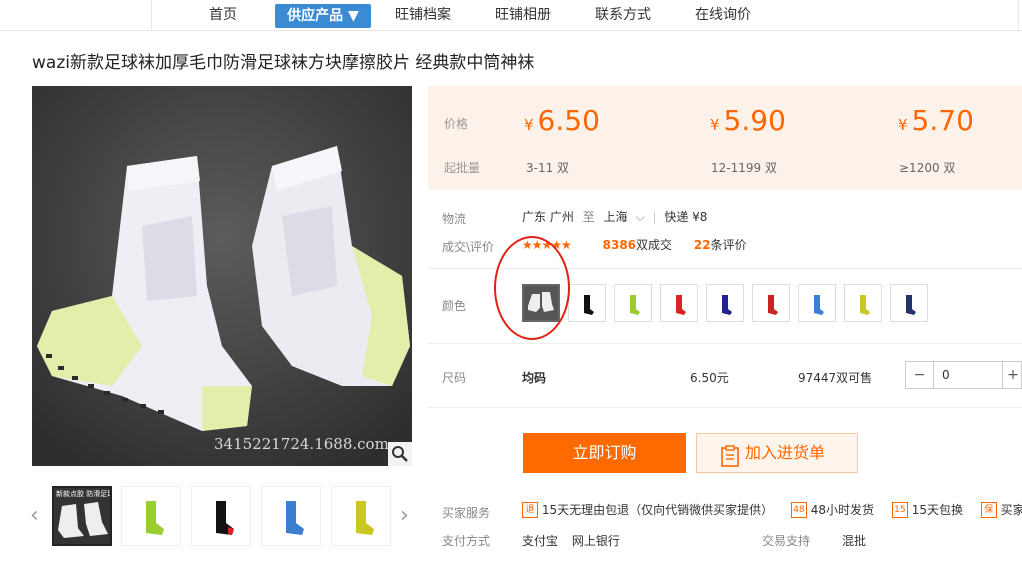 The height and width of the screenshot is (581, 1022). I want to click on top-nav: 首页 供应产品 ▼ 旺铺档案 旺铺相册 联系方式 在线询价, so click(511, 15).